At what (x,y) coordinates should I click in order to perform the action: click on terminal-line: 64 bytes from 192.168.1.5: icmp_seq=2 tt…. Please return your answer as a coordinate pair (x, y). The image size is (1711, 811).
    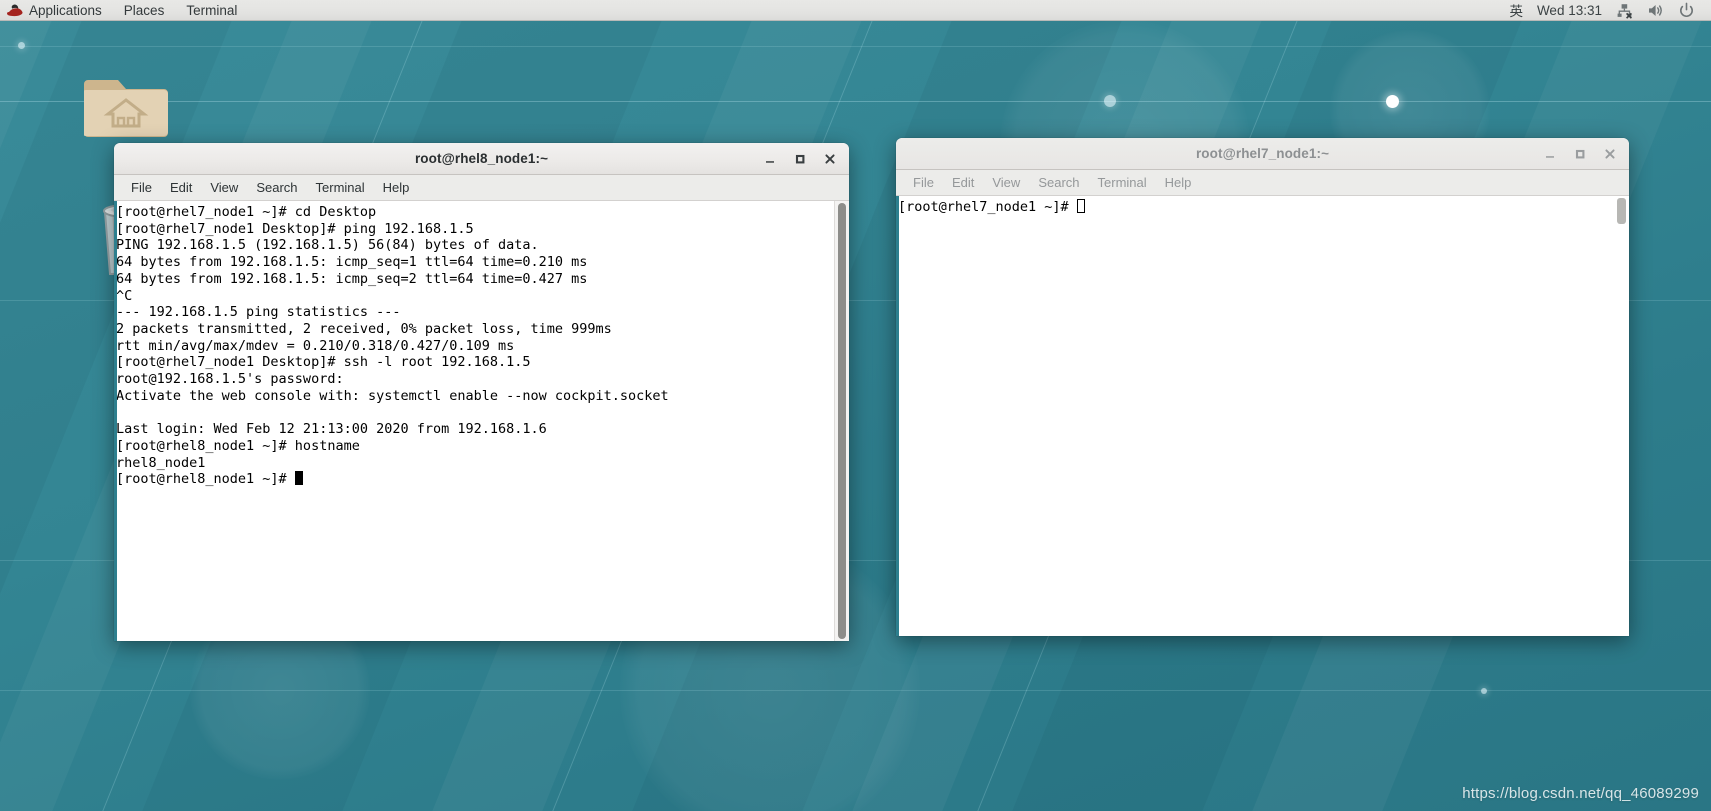
    Looking at the image, I should click on (352, 278).